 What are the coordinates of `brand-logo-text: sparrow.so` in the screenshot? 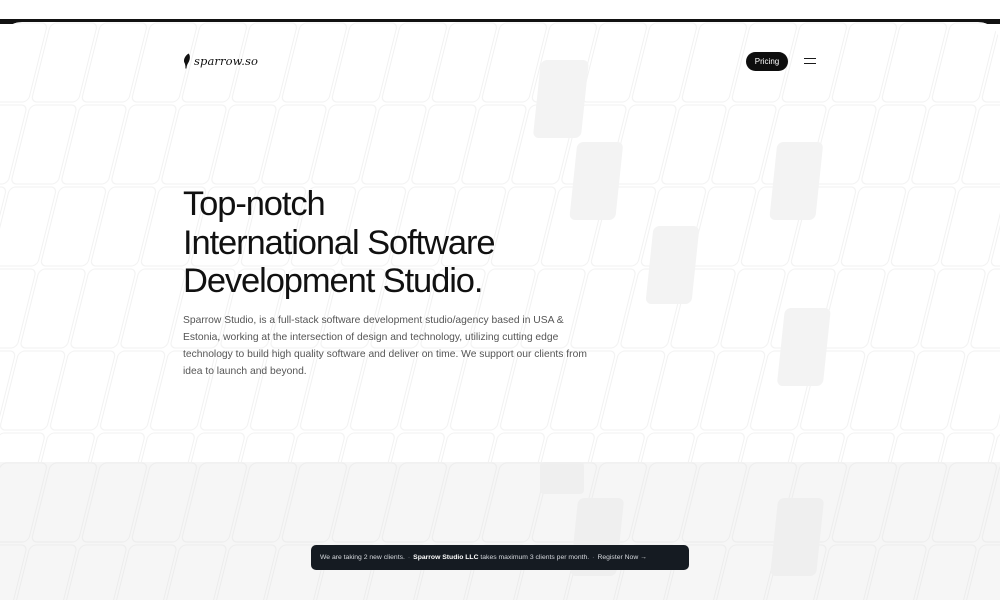 It's located at (226, 61).